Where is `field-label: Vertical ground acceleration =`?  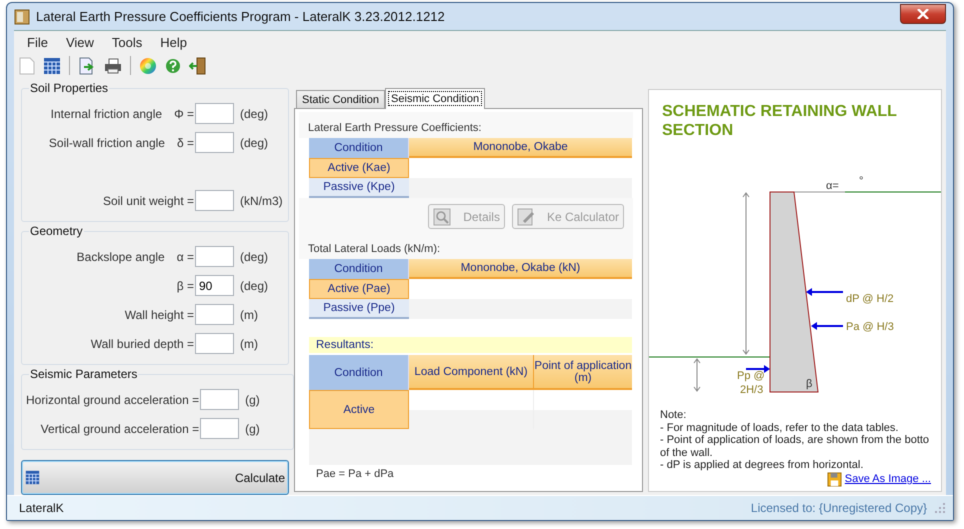 field-label: Vertical ground acceleration = is located at coordinates (120, 429).